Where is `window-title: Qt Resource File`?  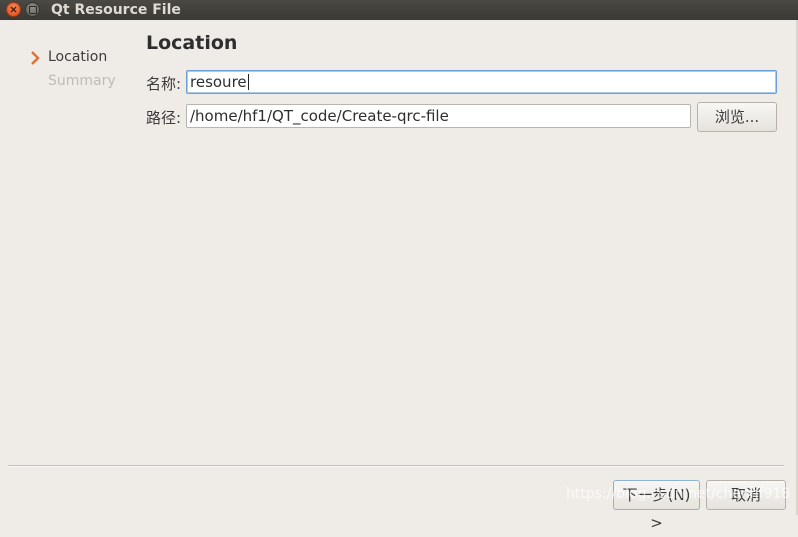
window-title: Qt Resource File is located at coordinates (116, 10).